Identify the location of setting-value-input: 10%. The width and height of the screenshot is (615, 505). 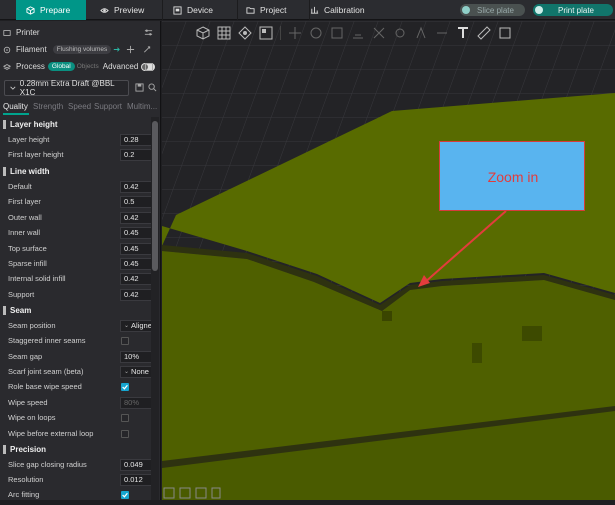
(135, 356).